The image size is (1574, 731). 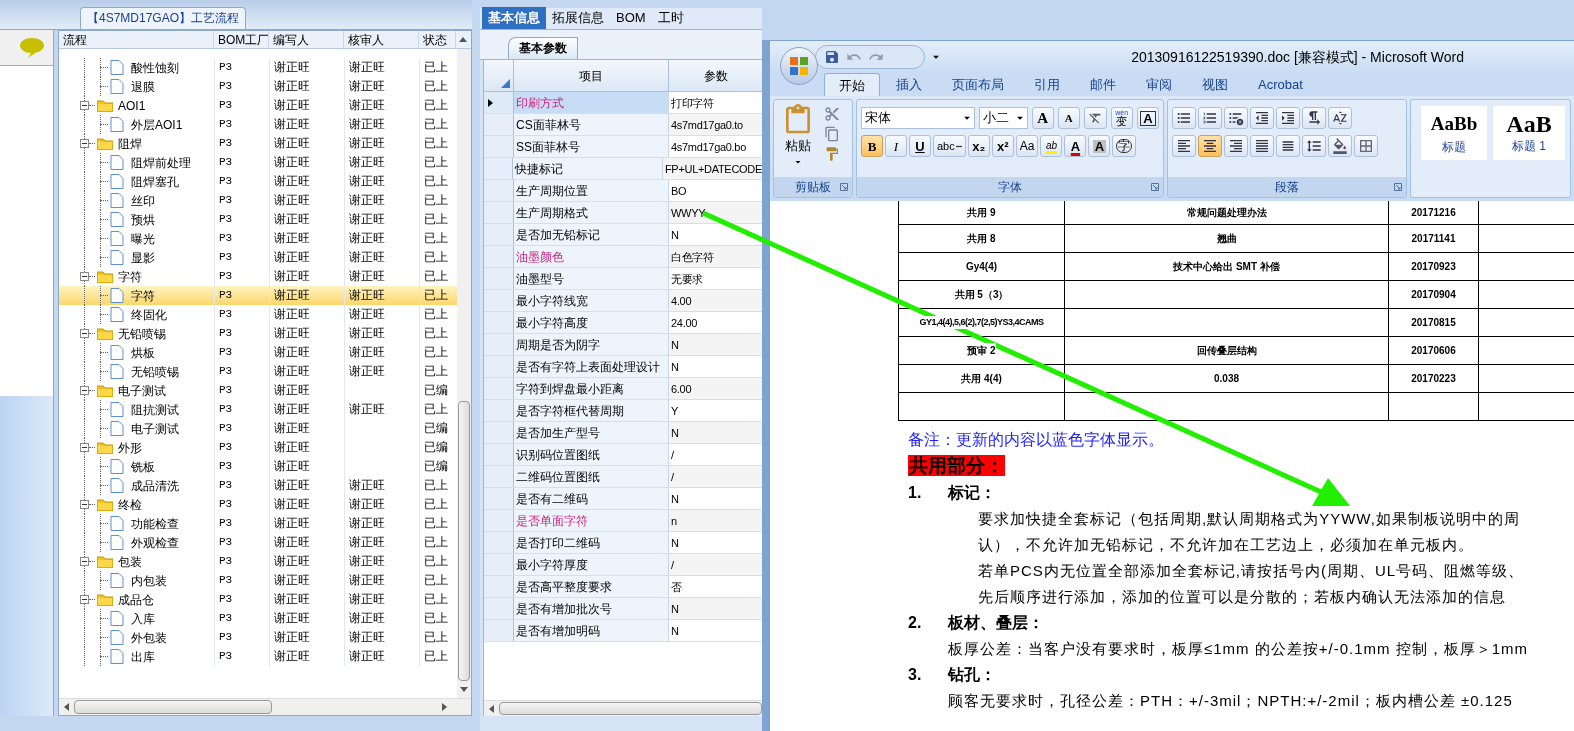 I want to click on tree-row: 外观检查 P3 谢正旺 谢正旺 已上, so click(x=258, y=542).